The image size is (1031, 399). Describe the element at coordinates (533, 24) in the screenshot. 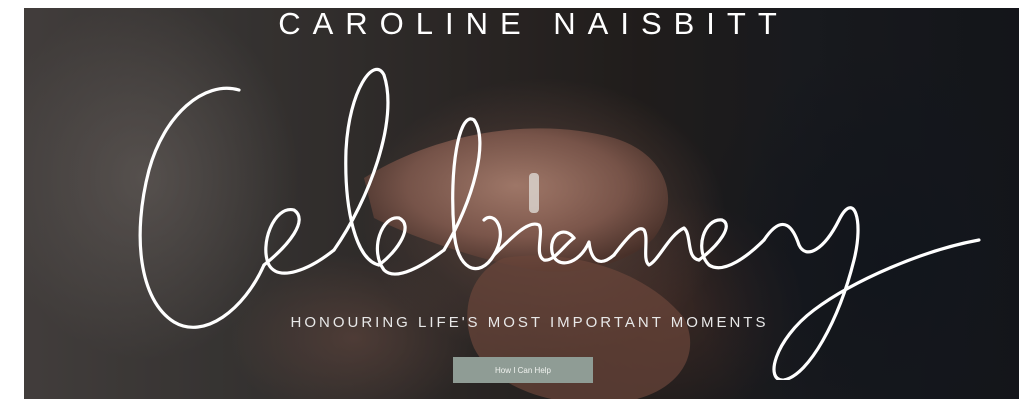

I see `brand-name: CAROLINE NAISBITT` at that location.